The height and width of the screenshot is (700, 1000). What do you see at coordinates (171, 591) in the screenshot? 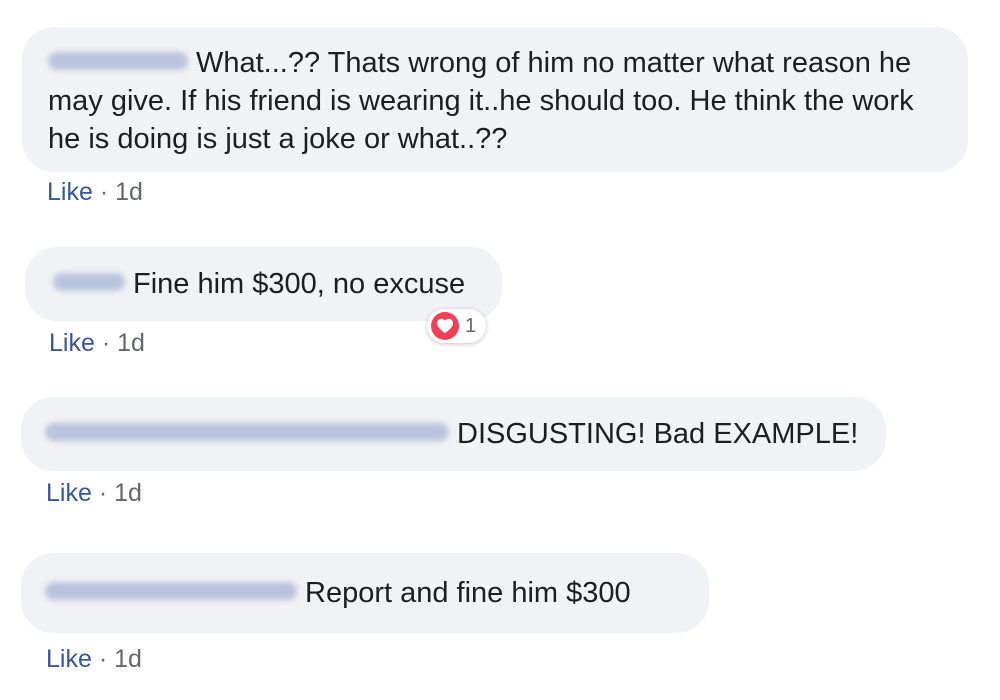
I see `comment-4-author-name` at bounding box center [171, 591].